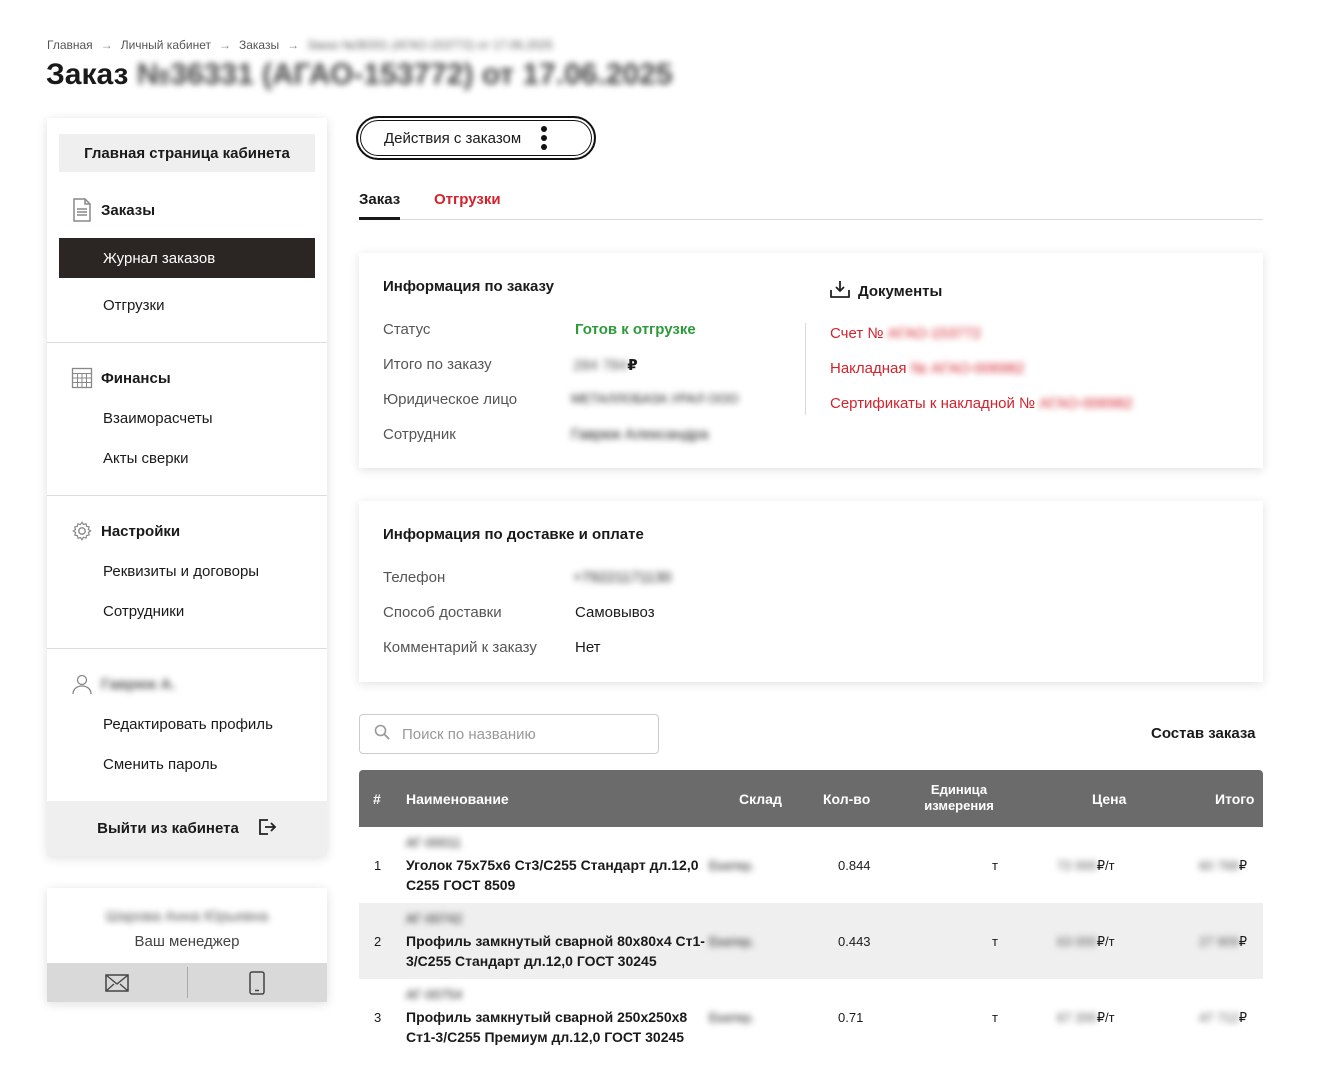 This screenshot has height=1089, width=1332. What do you see at coordinates (450, 399) in the screenshot?
I see `legal-entity-label: Юридическое лицо` at bounding box center [450, 399].